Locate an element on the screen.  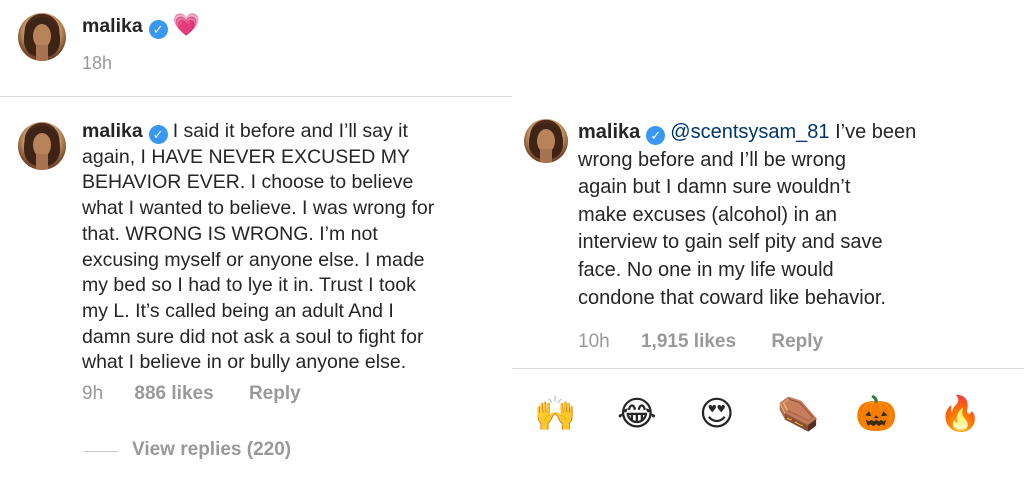
comment-line: BEHAVIOR EVER. I choose to believe is located at coordinates (248, 182).